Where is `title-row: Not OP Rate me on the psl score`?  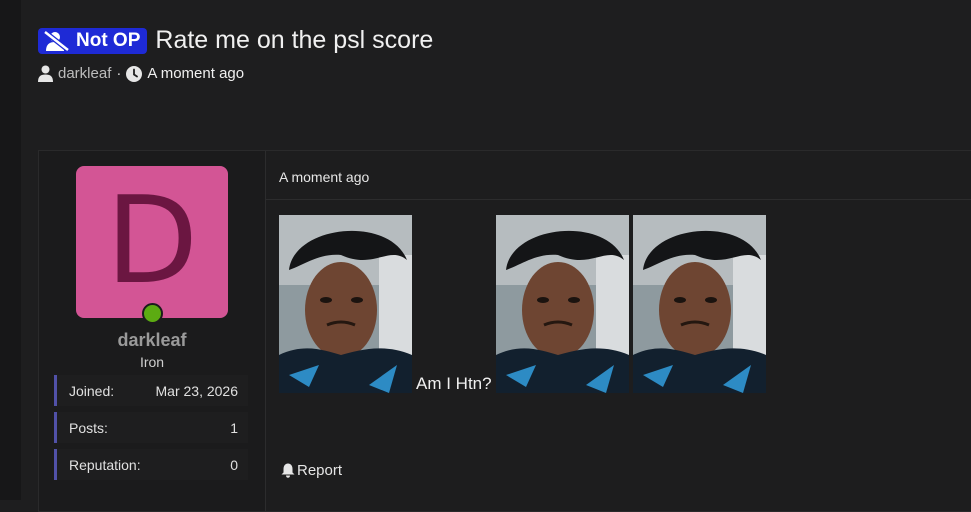
title-row: Not OP Rate me on the psl score is located at coordinates (235, 40).